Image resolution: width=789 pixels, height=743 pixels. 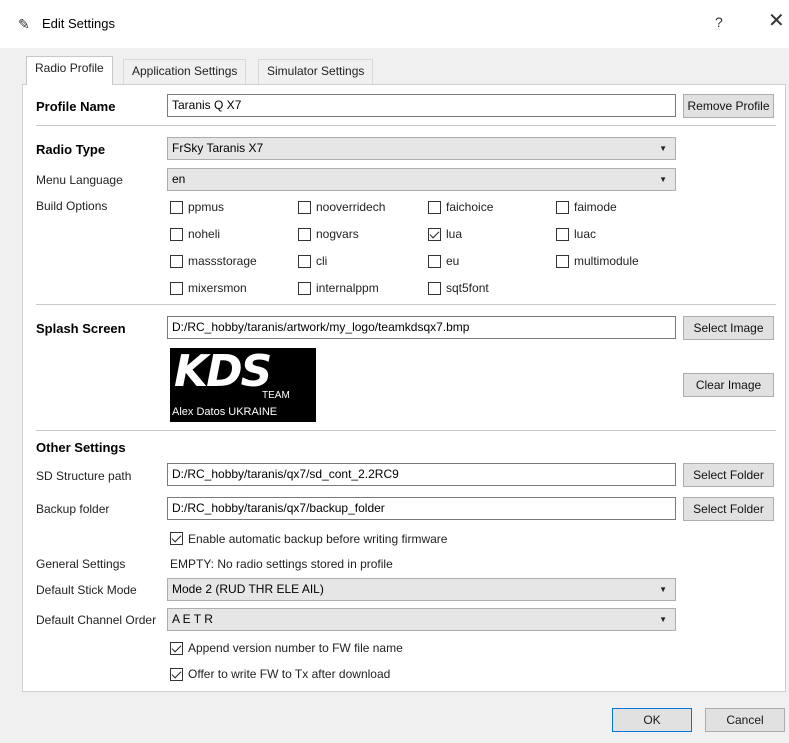 I want to click on backup-folder-input: D:/RC_hobby/taranis/qx7/backup_folder, so click(x=421, y=508).